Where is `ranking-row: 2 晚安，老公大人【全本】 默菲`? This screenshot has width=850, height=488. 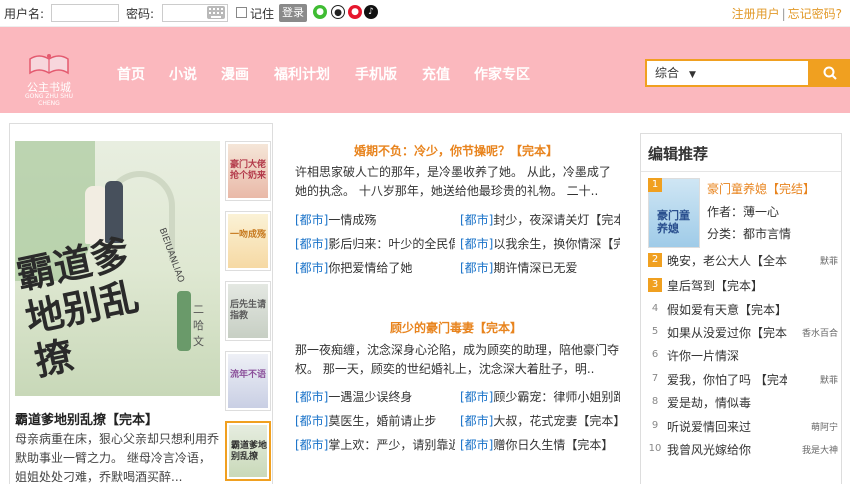 ranking-row: 2 晚安，老公大人【全本】 默菲 is located at coordinates (743, 261).